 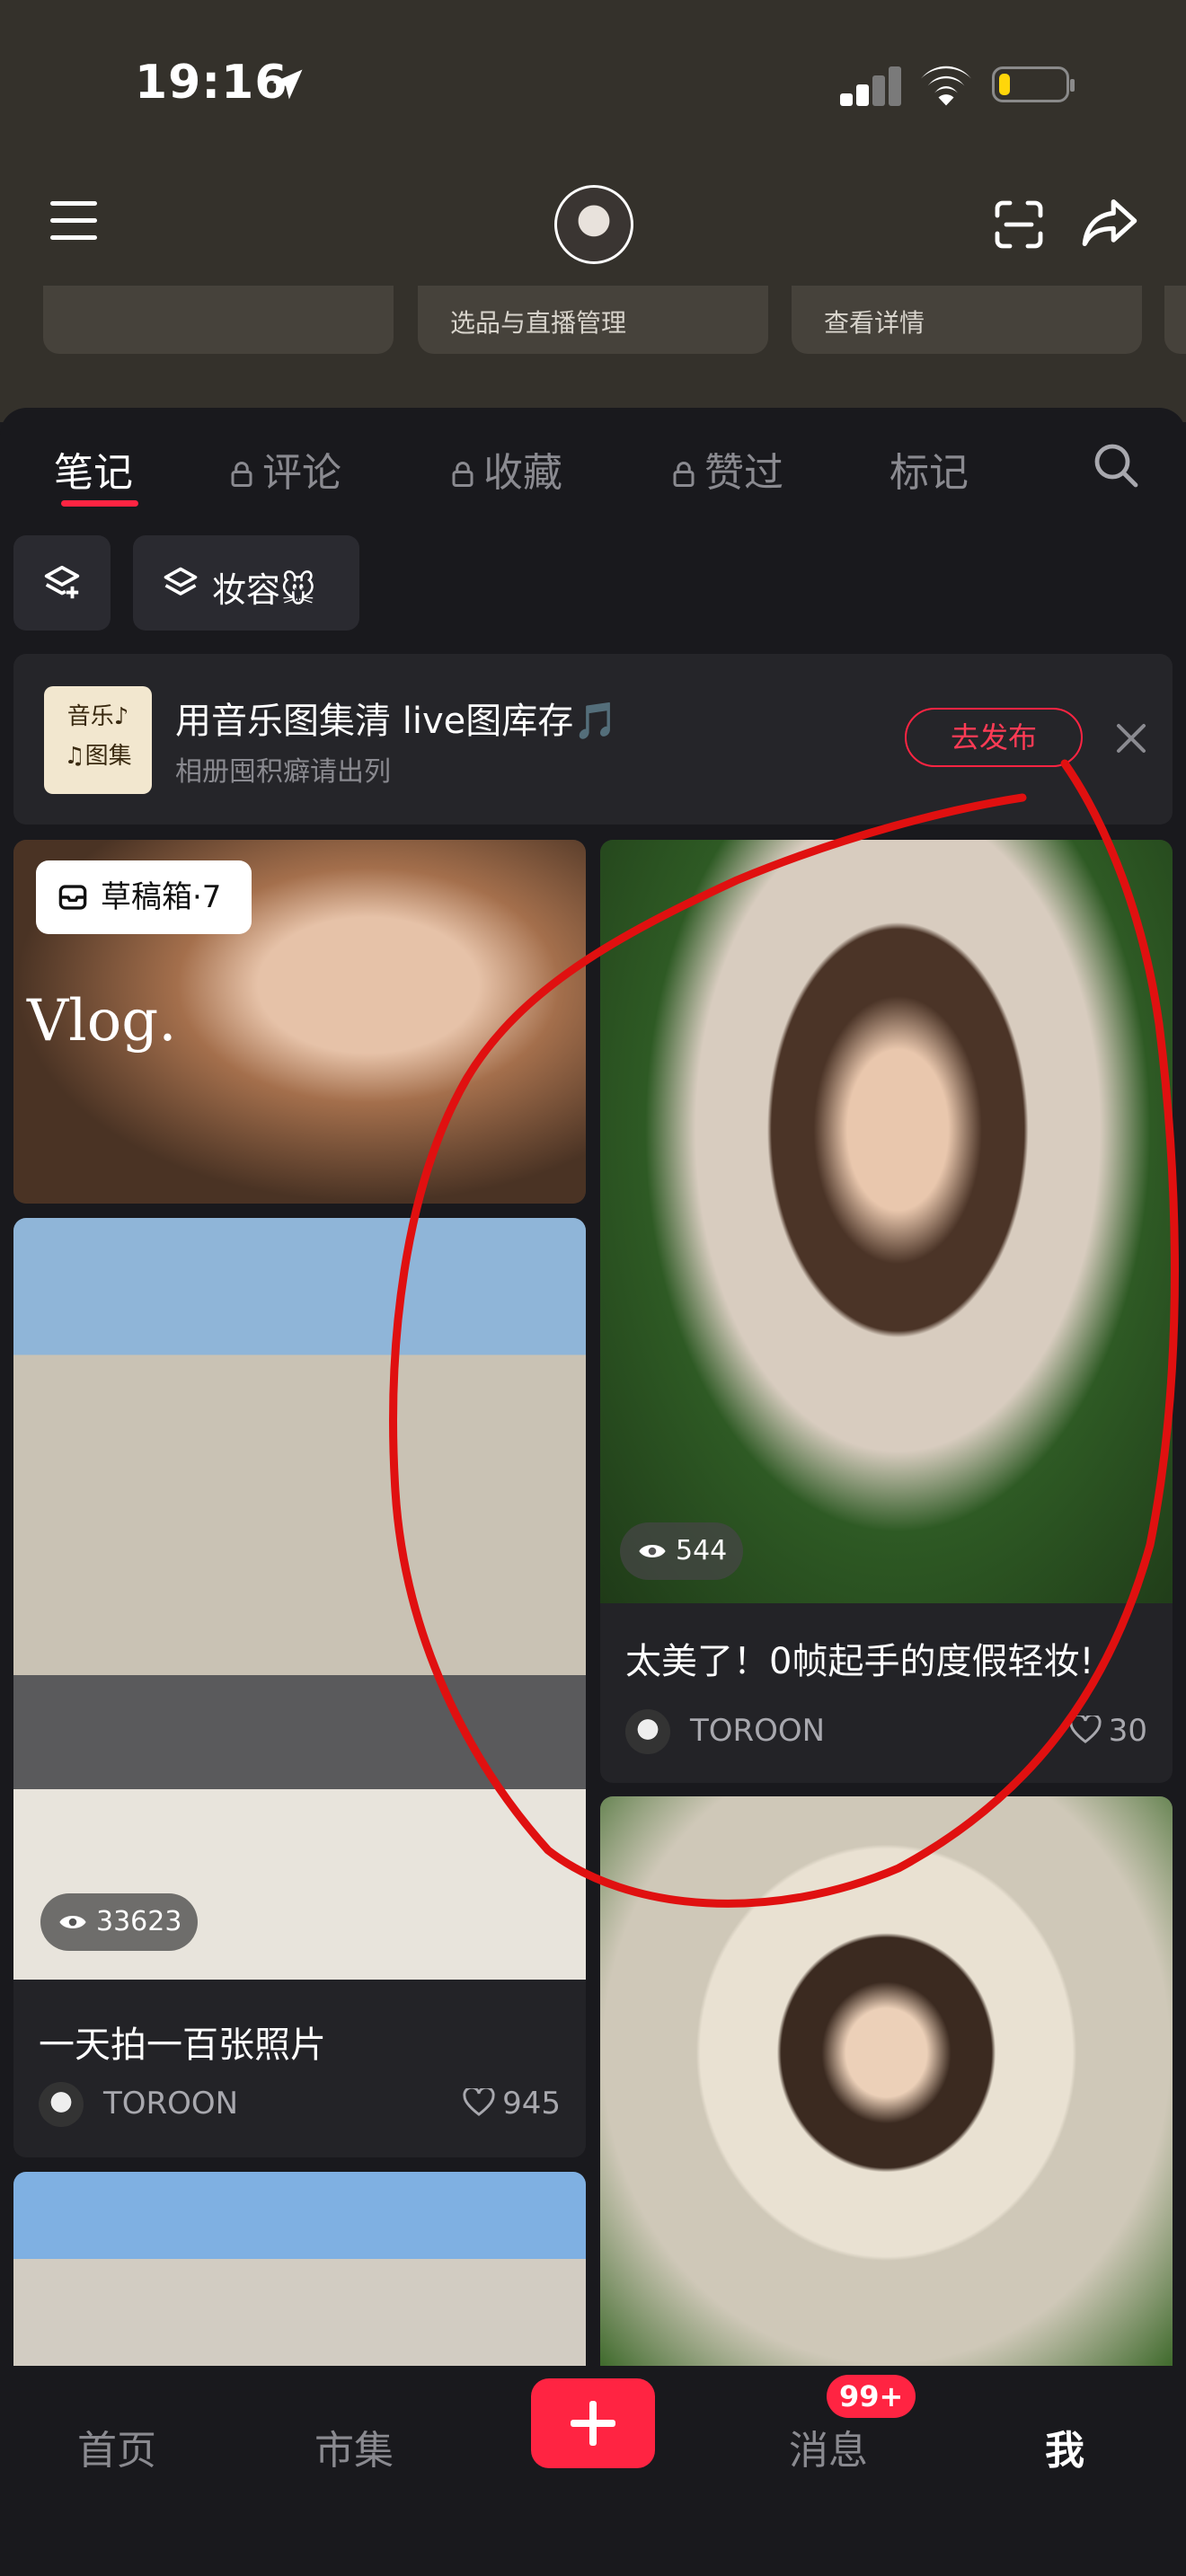 What do you see at coordinates (994, 737) in the screenshot?
I see `publish-button: 去发布` at bounding box center [994, 737].